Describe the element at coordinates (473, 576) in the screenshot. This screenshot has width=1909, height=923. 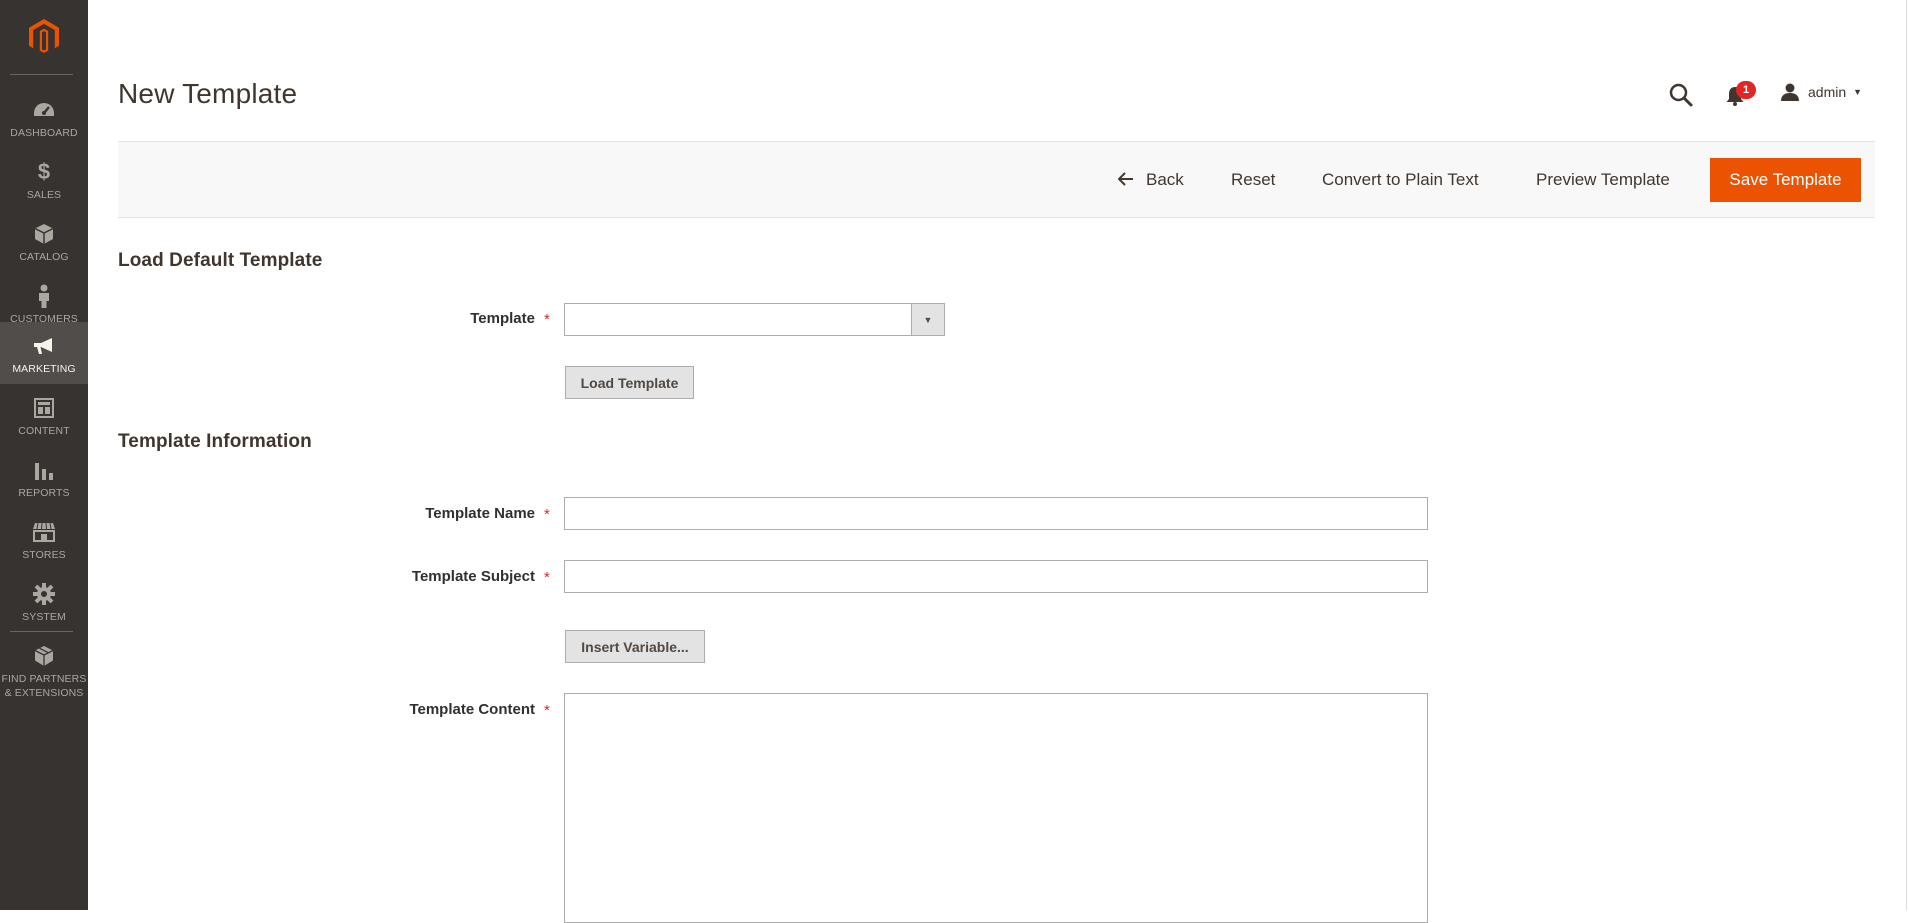
I see `template-subject-label: Template Subject` at that location.